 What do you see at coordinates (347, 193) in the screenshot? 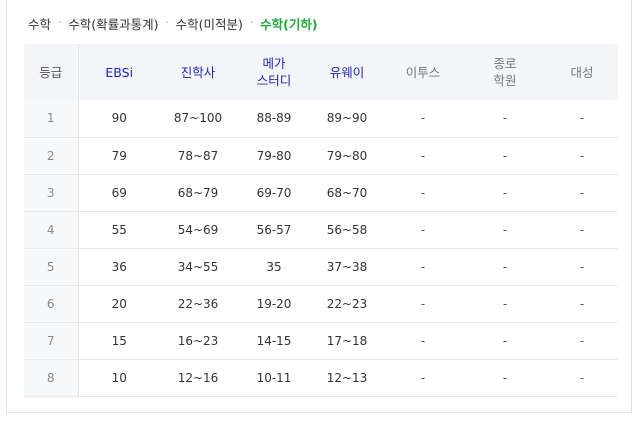
I see `uway-cell: 68~70` at bounding box center [347, 193].